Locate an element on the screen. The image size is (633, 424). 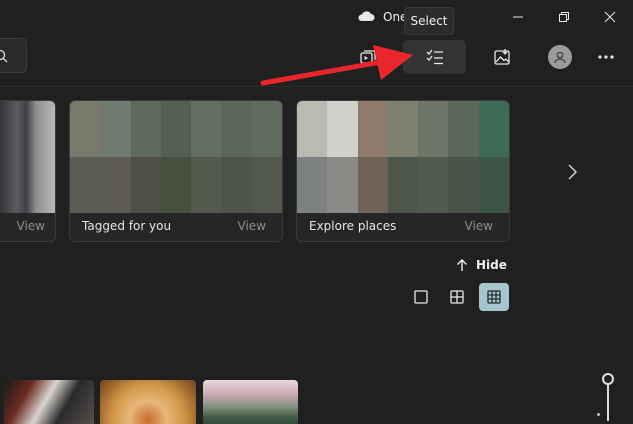
explore-places-card: Explore places View is located at coordinates (403, 171).